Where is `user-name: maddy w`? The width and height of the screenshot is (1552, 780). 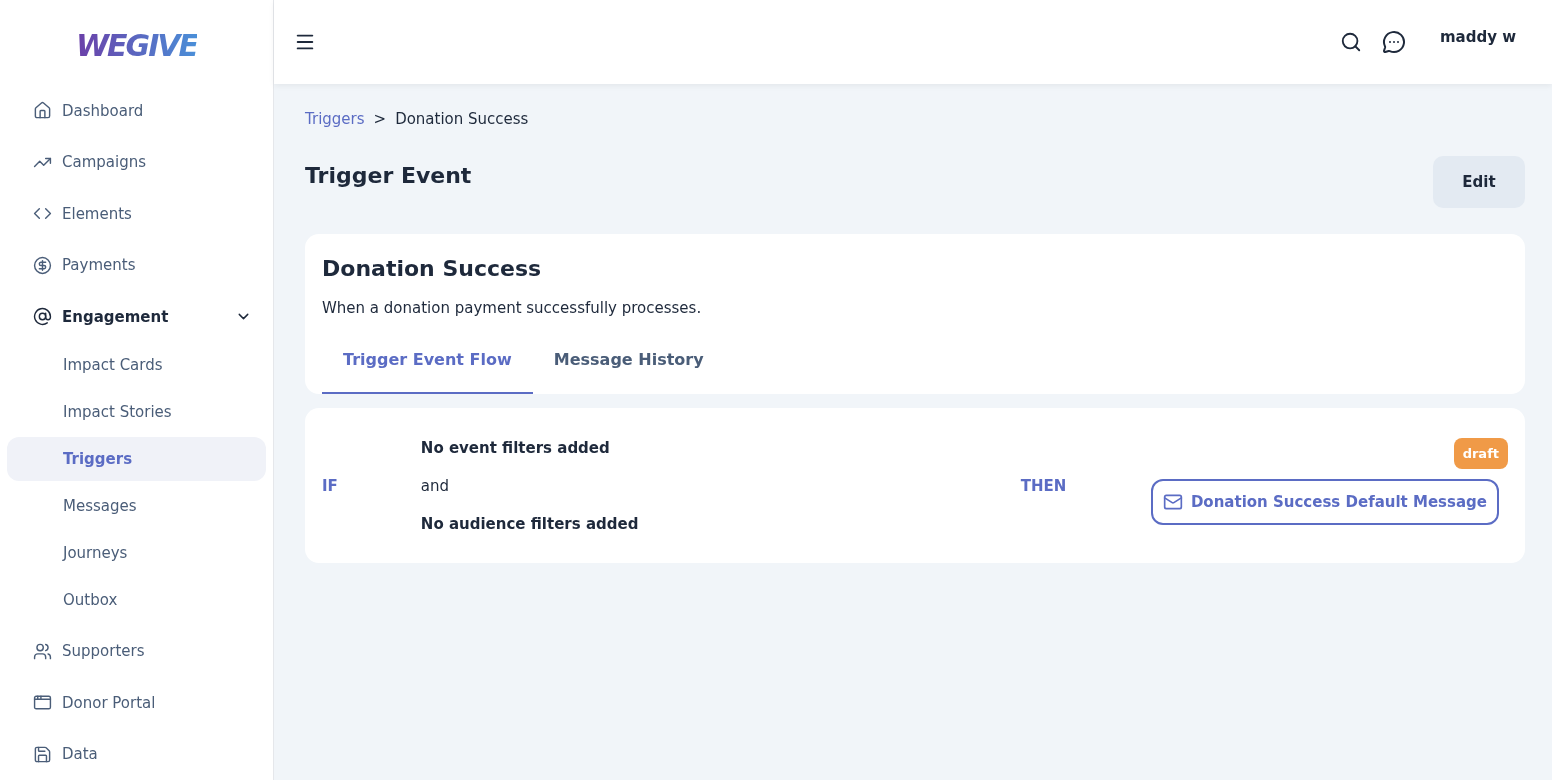 user-name: maddy w is located at coordinates (1477, 37).